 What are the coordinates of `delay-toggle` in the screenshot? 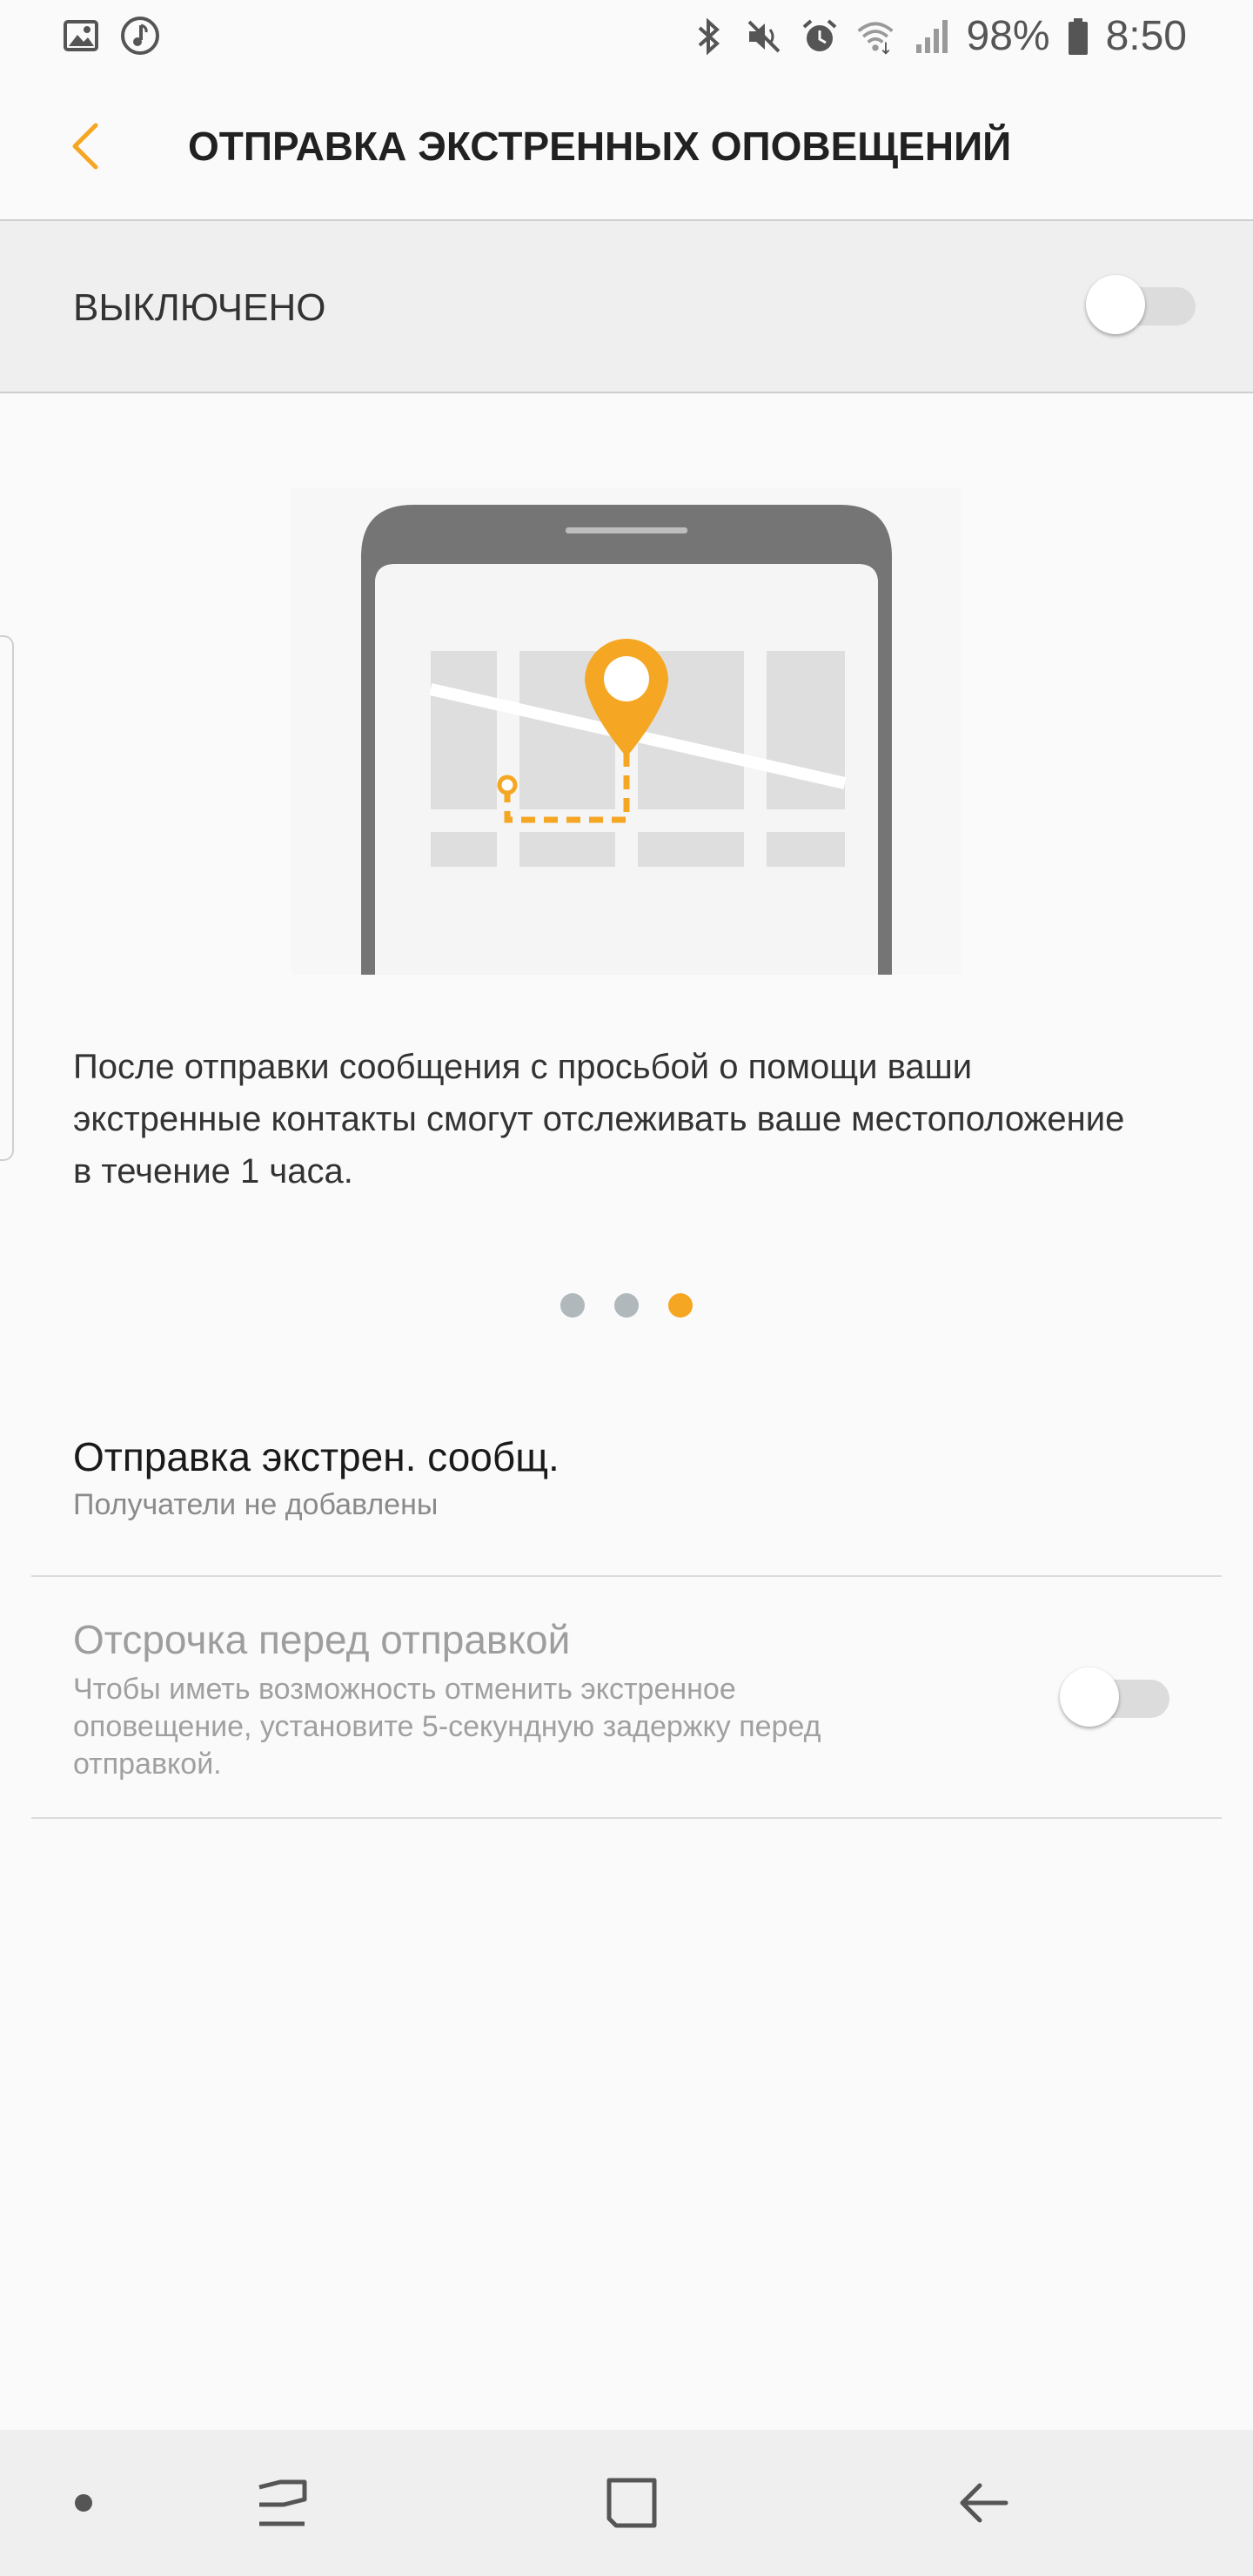 It's located at (1115, 1697).